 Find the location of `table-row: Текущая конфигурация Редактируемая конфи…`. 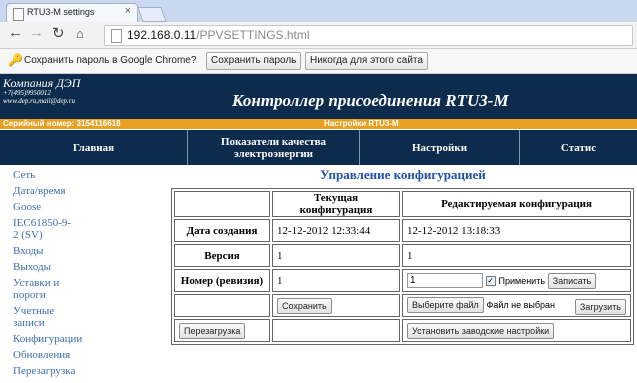

table-row: Текущая конфигурация Редактируемая конфи… is located at coordinates (402, 204).